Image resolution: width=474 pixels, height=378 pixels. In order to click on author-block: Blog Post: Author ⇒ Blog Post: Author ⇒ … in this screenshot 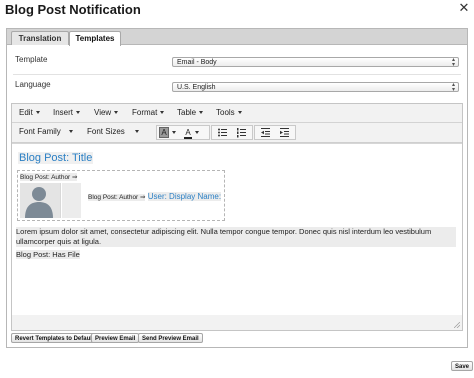, I will do `click(121, 195)`.